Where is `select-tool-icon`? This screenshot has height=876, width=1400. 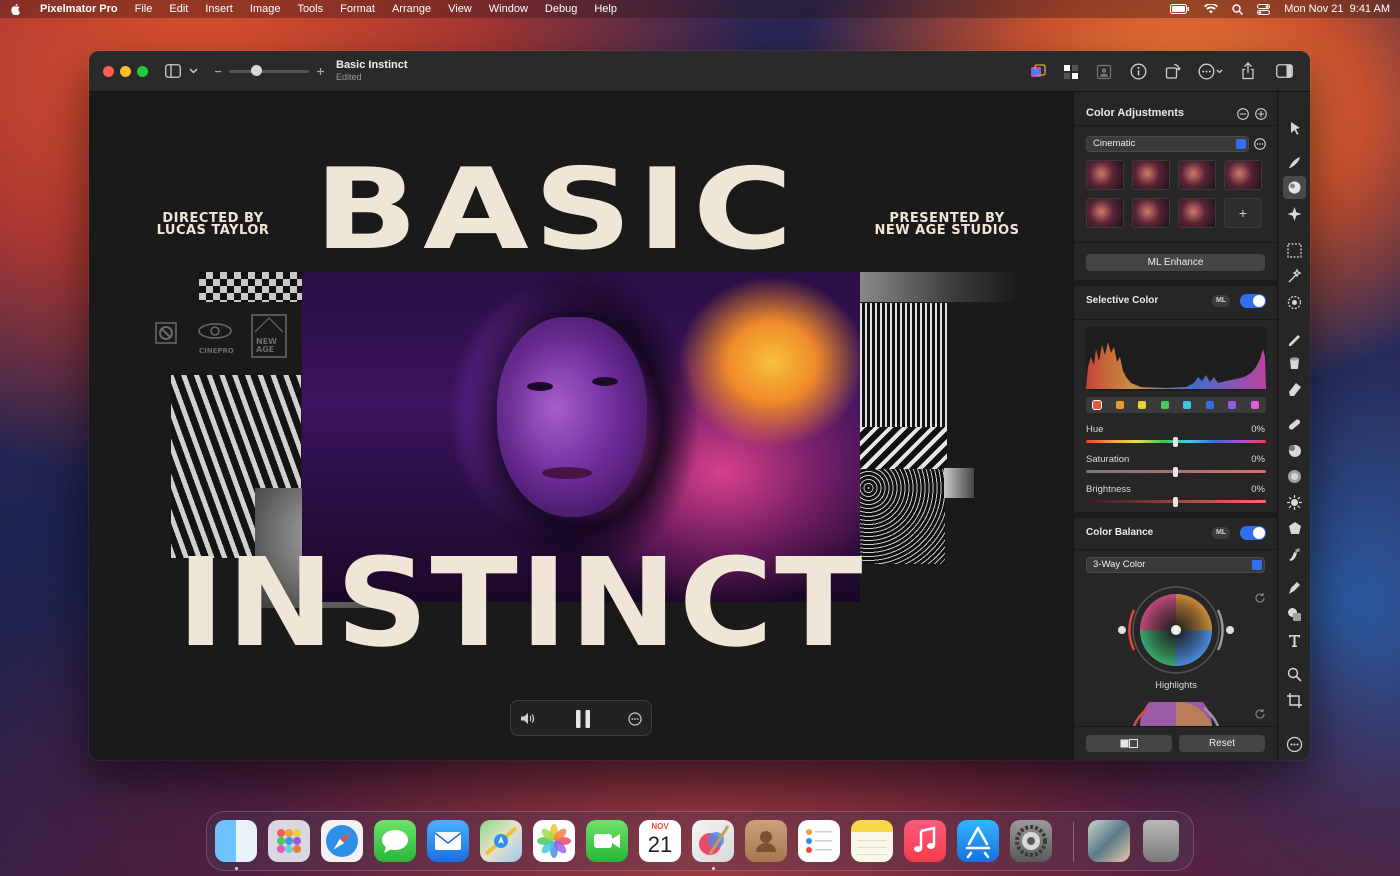
select-tool-icon is located at coordinates (1294, 250).